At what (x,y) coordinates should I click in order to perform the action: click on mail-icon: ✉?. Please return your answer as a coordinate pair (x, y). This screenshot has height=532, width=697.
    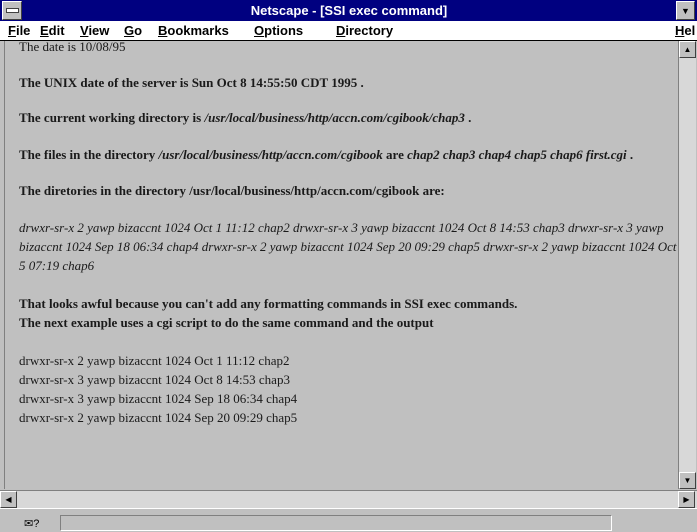
    Looking at the image, I should click on (39, 524).